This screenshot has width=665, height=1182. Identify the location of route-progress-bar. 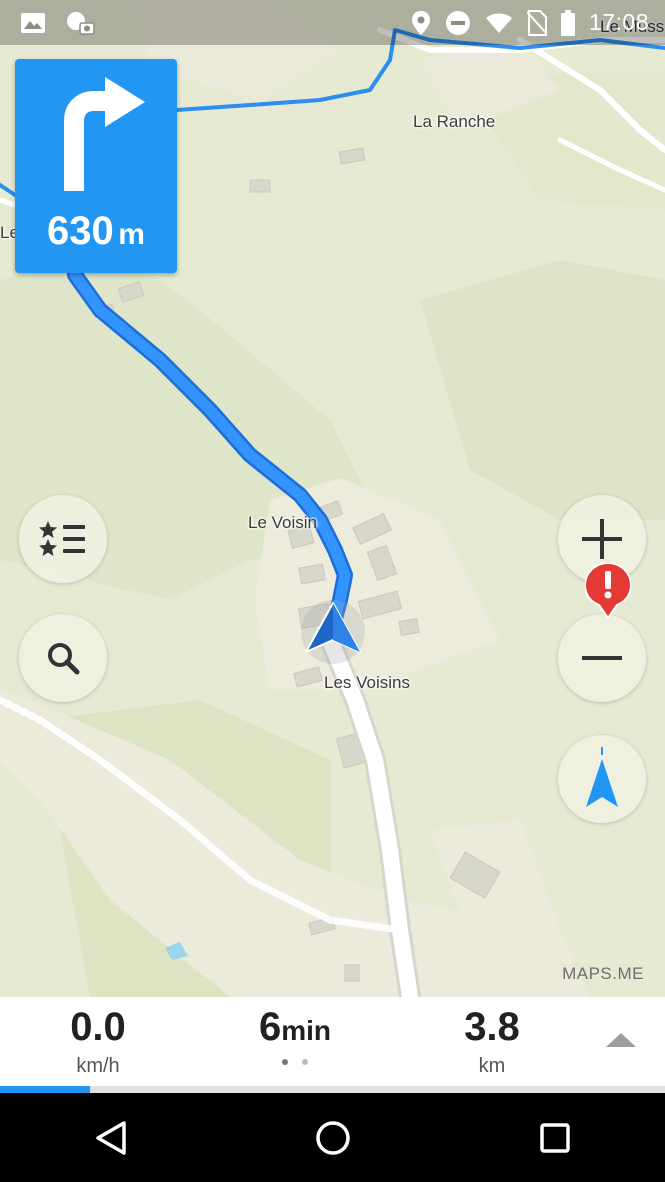
(332, 1089).